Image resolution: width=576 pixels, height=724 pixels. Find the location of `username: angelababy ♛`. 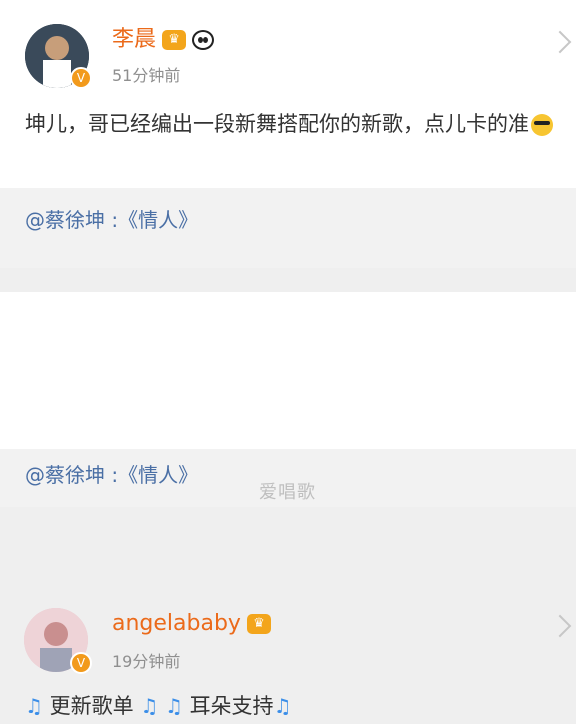

username: angelababy ♛ is located at coordinates (191, 624).